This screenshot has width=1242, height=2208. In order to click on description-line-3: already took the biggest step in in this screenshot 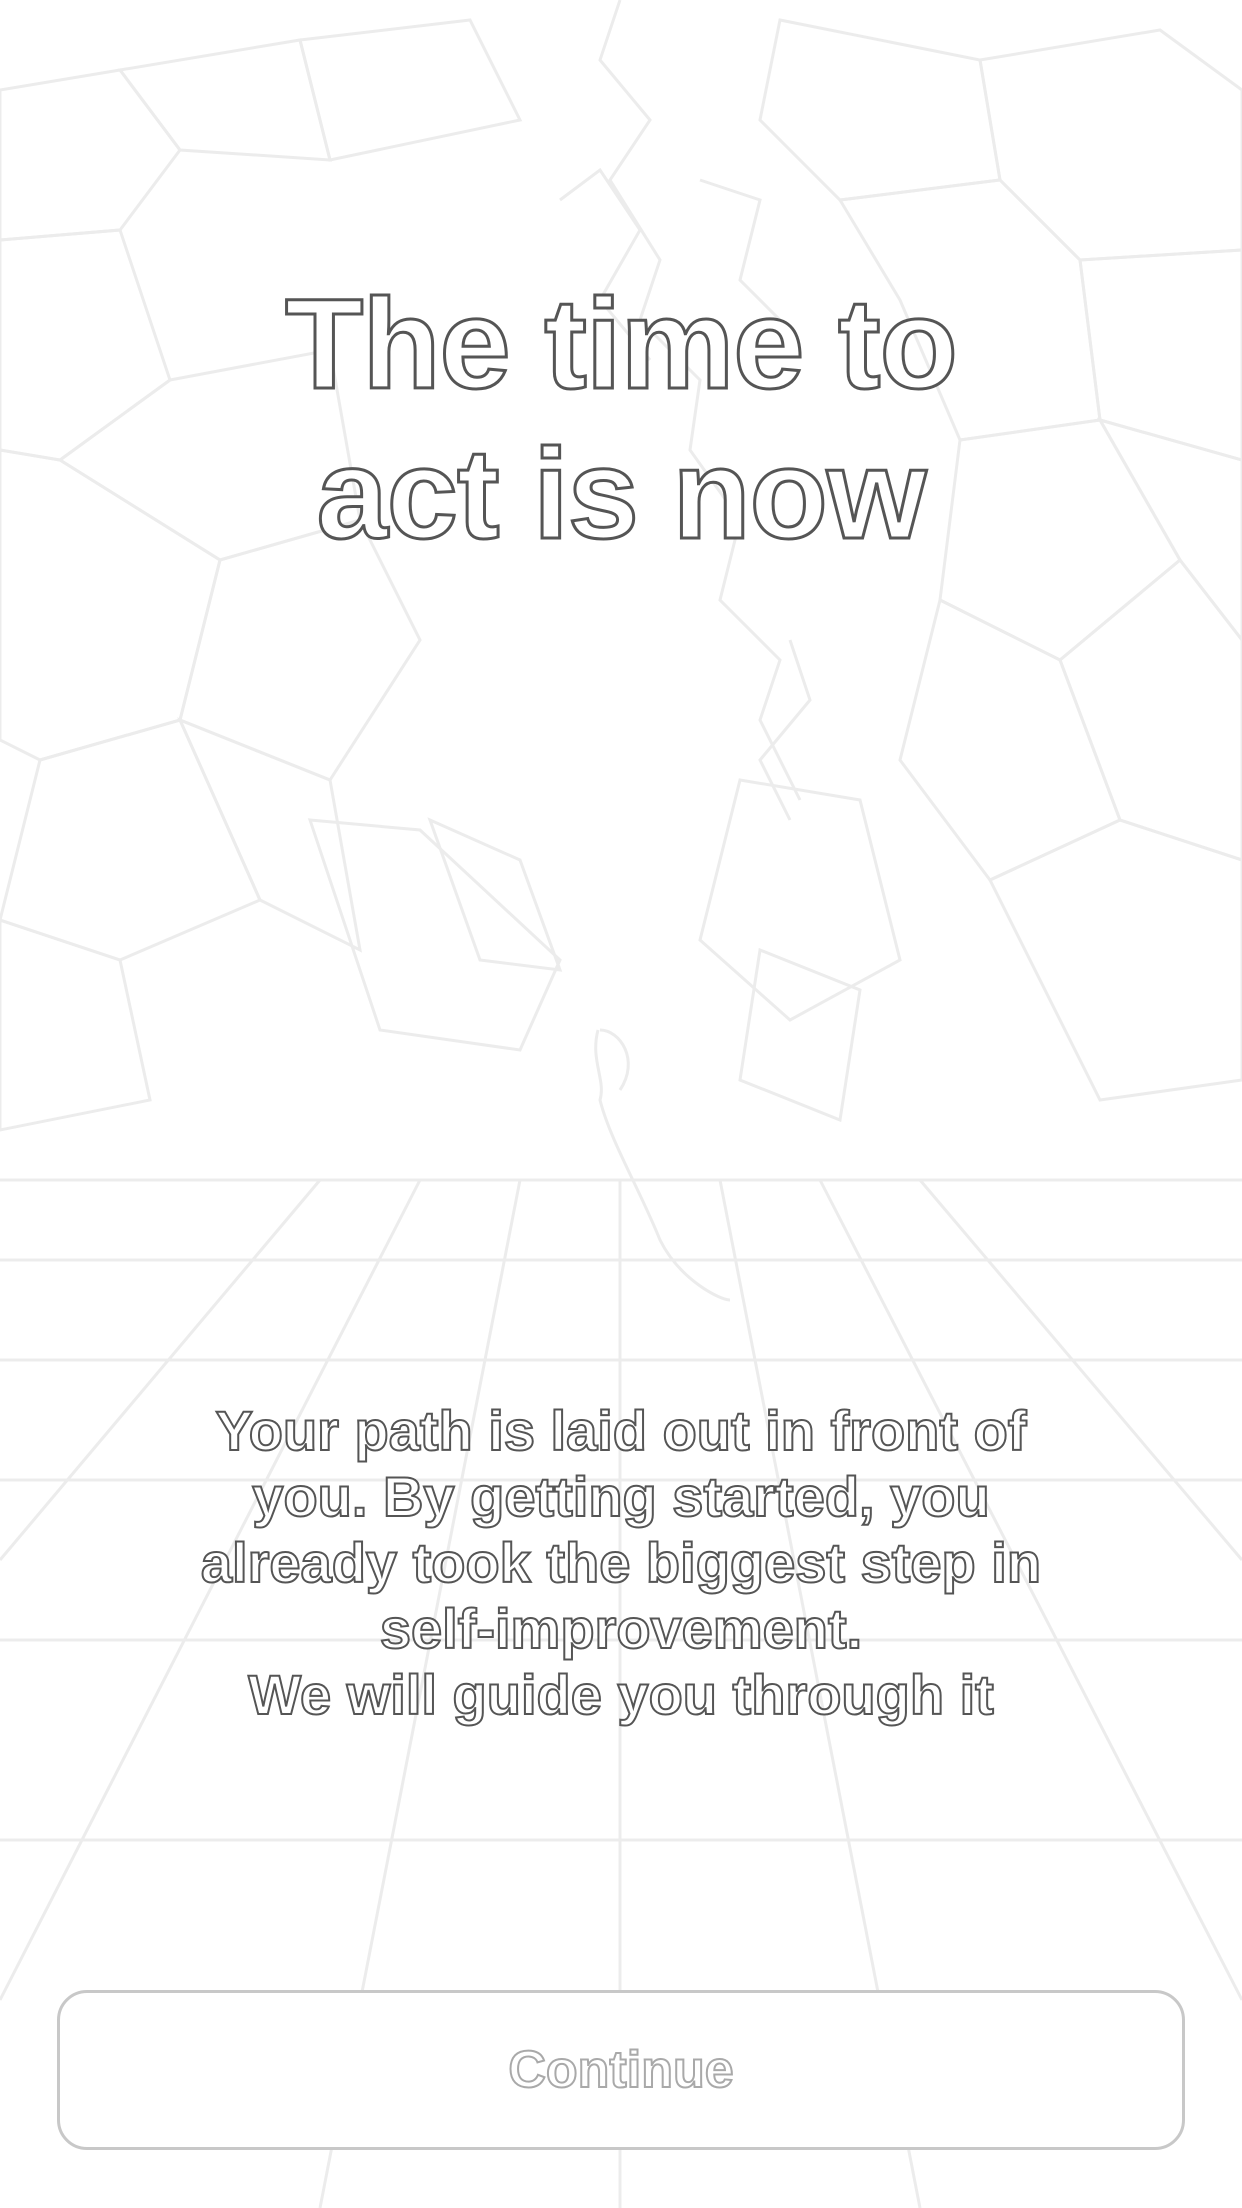, I will do `click(621, 1562)`.